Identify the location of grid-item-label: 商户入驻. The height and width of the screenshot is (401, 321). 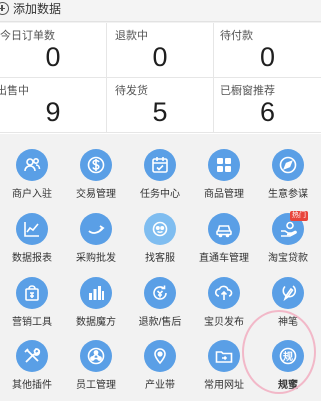
(32, 194).